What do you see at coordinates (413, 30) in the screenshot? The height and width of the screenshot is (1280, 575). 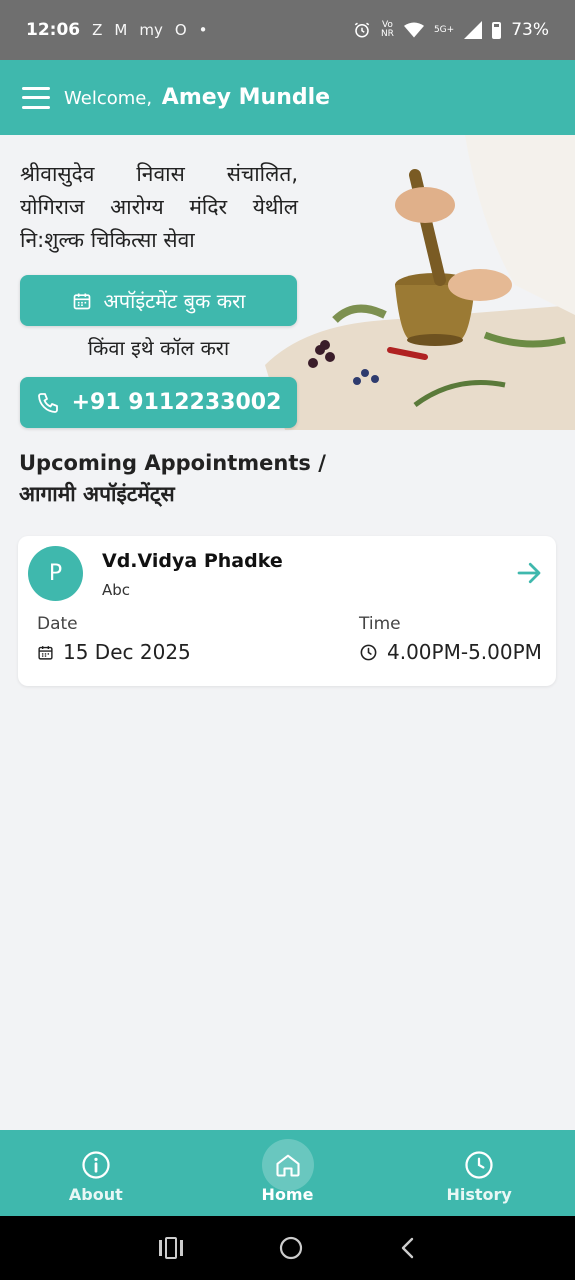 I see `wifi-icon` at bounding box center [413, 30].